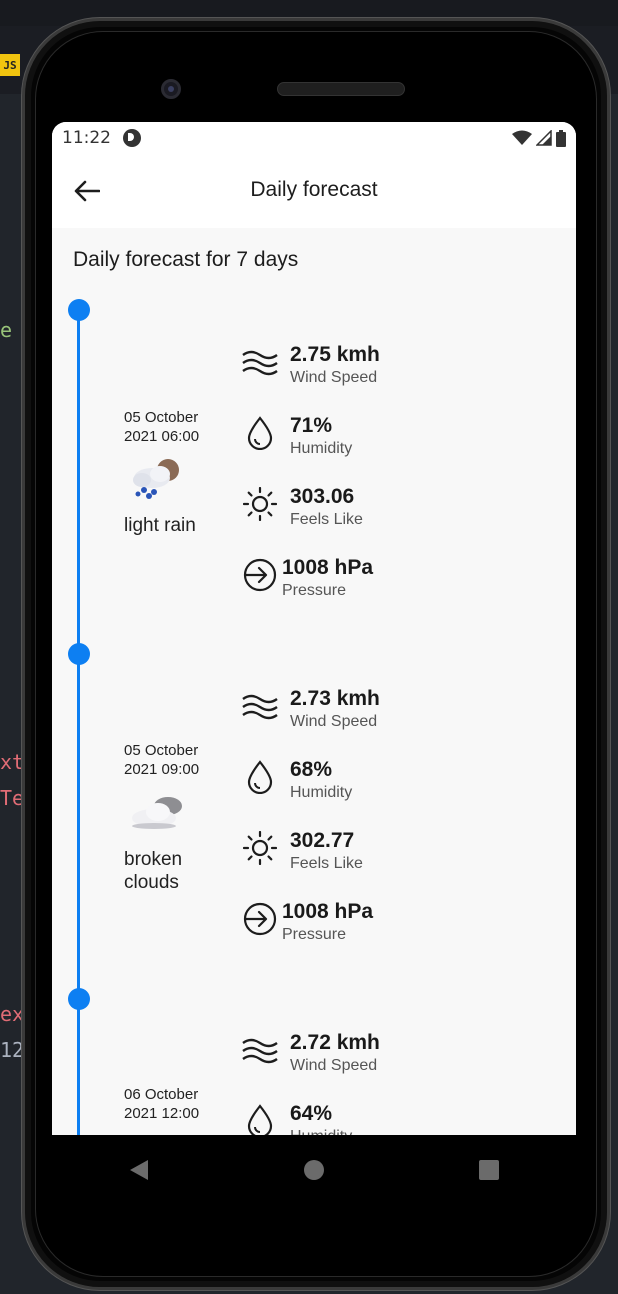 The height and width of the screenshot is (1294, 618). I want to click on humidity-metric: 64% Humidity, so click(296, 1118).